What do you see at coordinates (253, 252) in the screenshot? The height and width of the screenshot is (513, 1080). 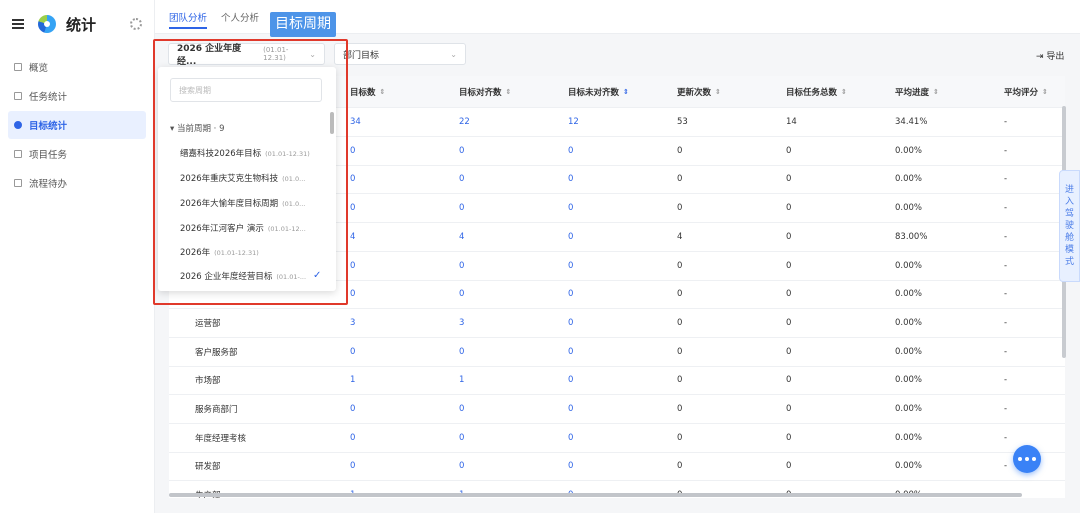 I see `period-option: 2026年 (01.01-12.31)` at bounding box center [253, 252].